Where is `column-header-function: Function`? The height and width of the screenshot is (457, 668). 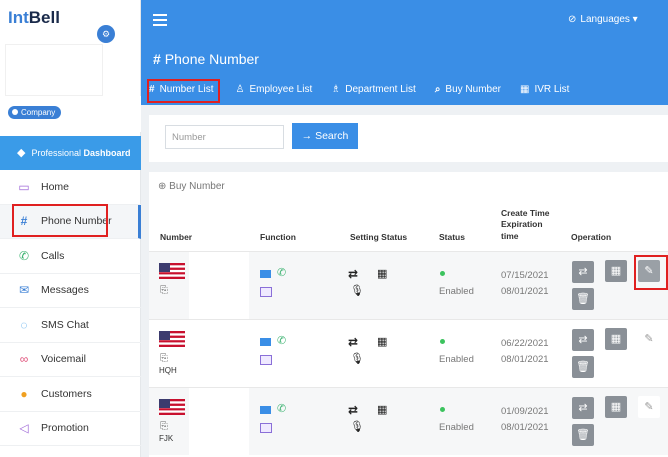
column-header-function: Function is located at coordinates (278, 237).